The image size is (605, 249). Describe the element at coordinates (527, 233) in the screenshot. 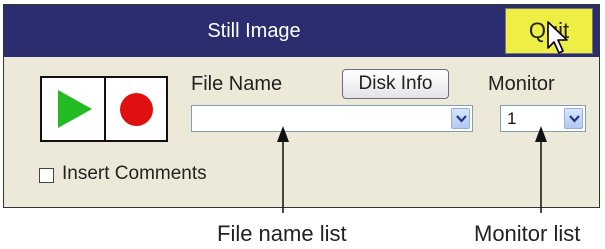

I see `monitor-list-caption: Monitor list` at that location.